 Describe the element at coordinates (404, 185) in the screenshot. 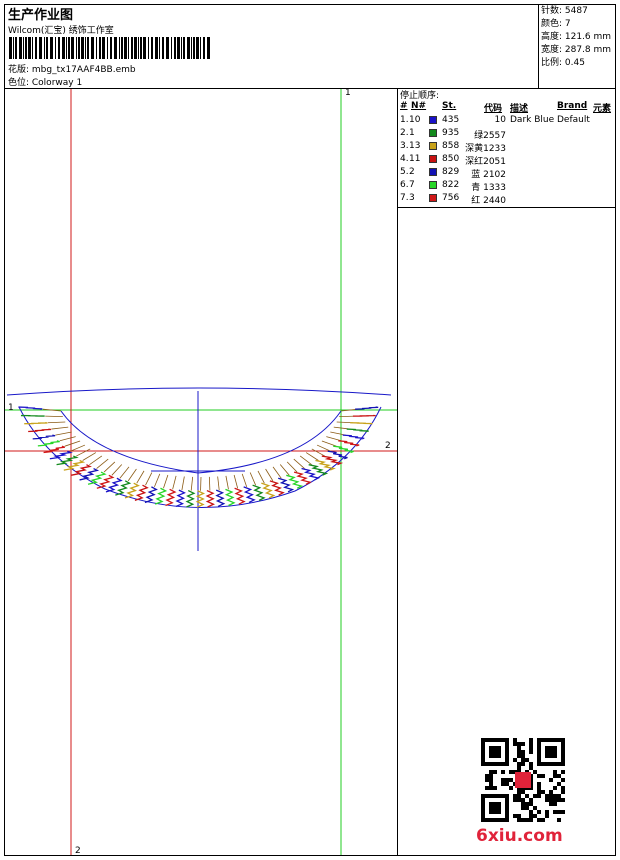

I see `stop-number: 6.` at that location.